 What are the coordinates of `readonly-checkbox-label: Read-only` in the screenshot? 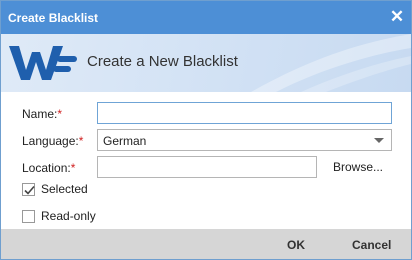 It's located at (68, 216).